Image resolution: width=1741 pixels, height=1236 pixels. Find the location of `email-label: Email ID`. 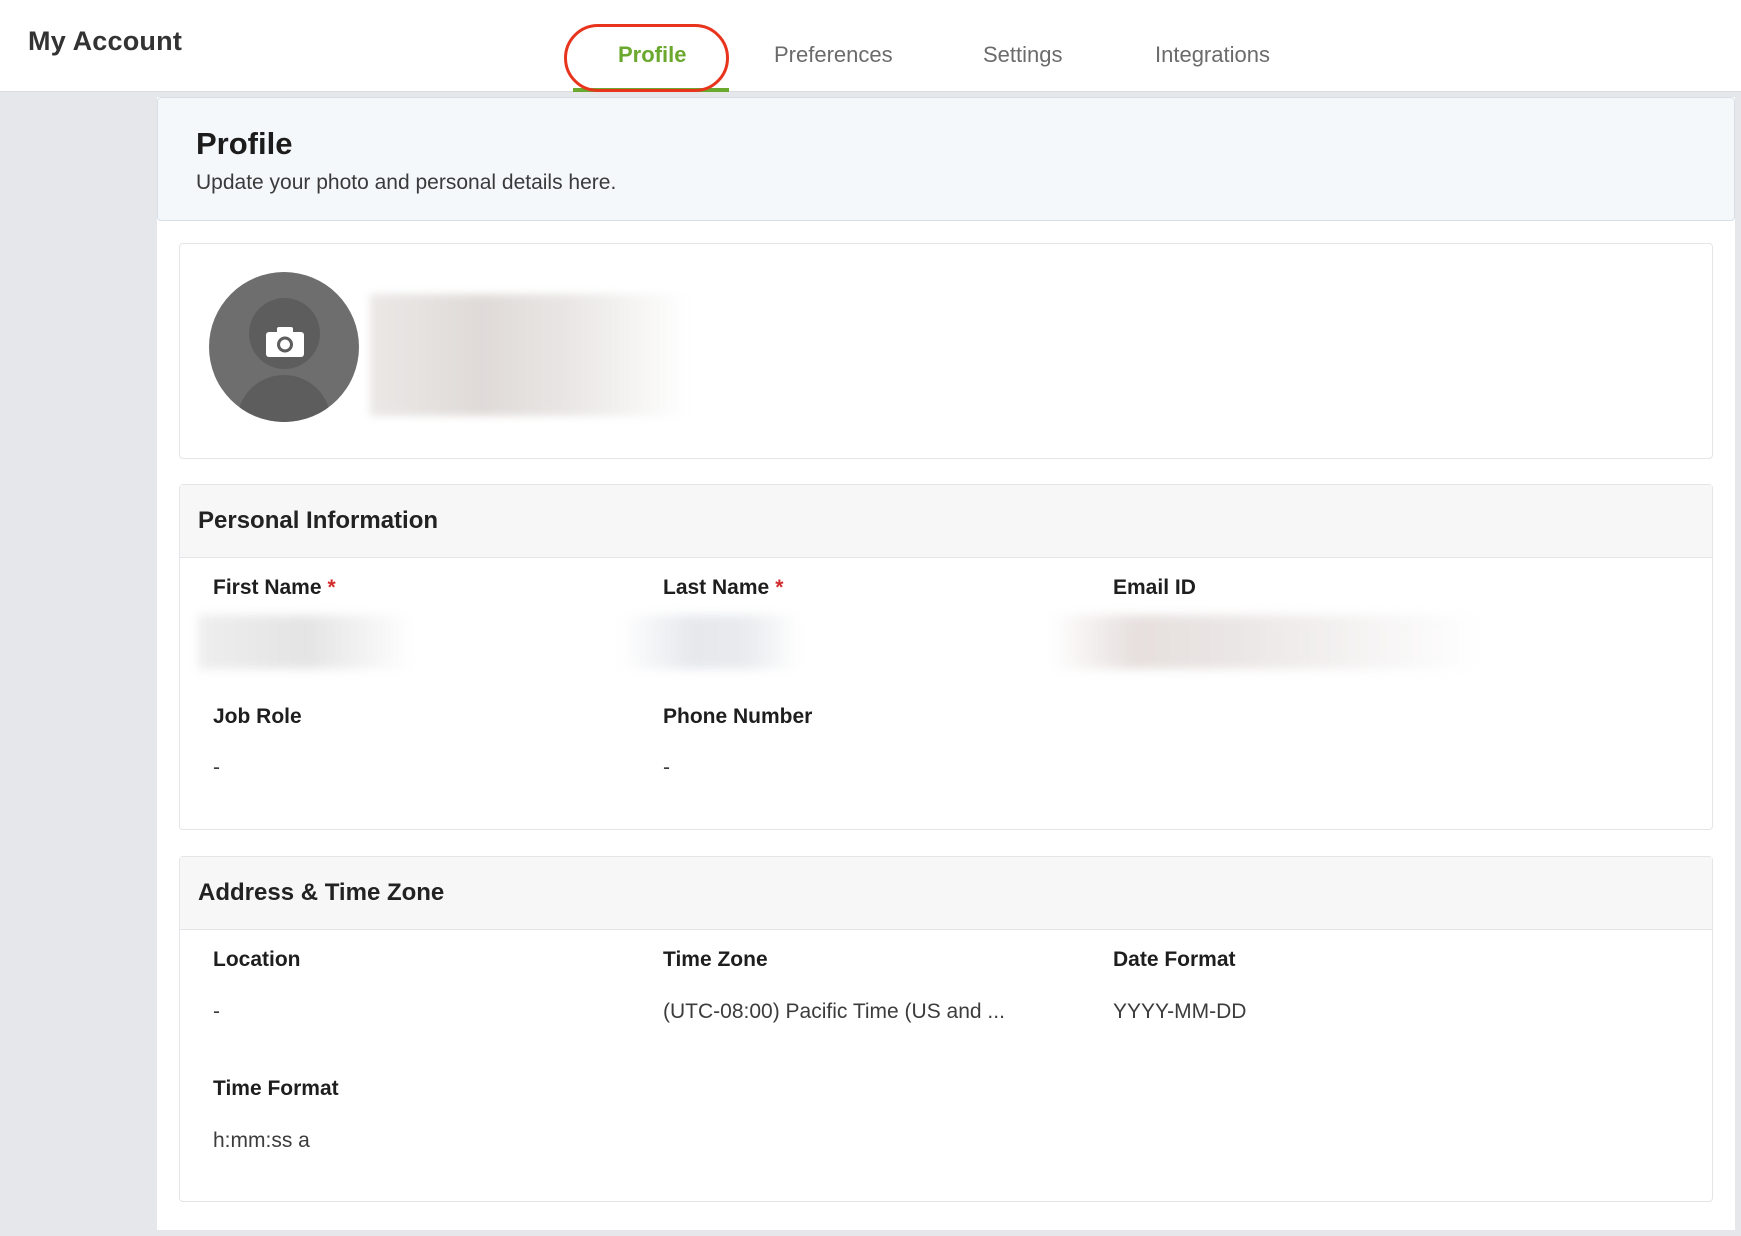

email-label: Email ID is located at coordinates (1154, 587).